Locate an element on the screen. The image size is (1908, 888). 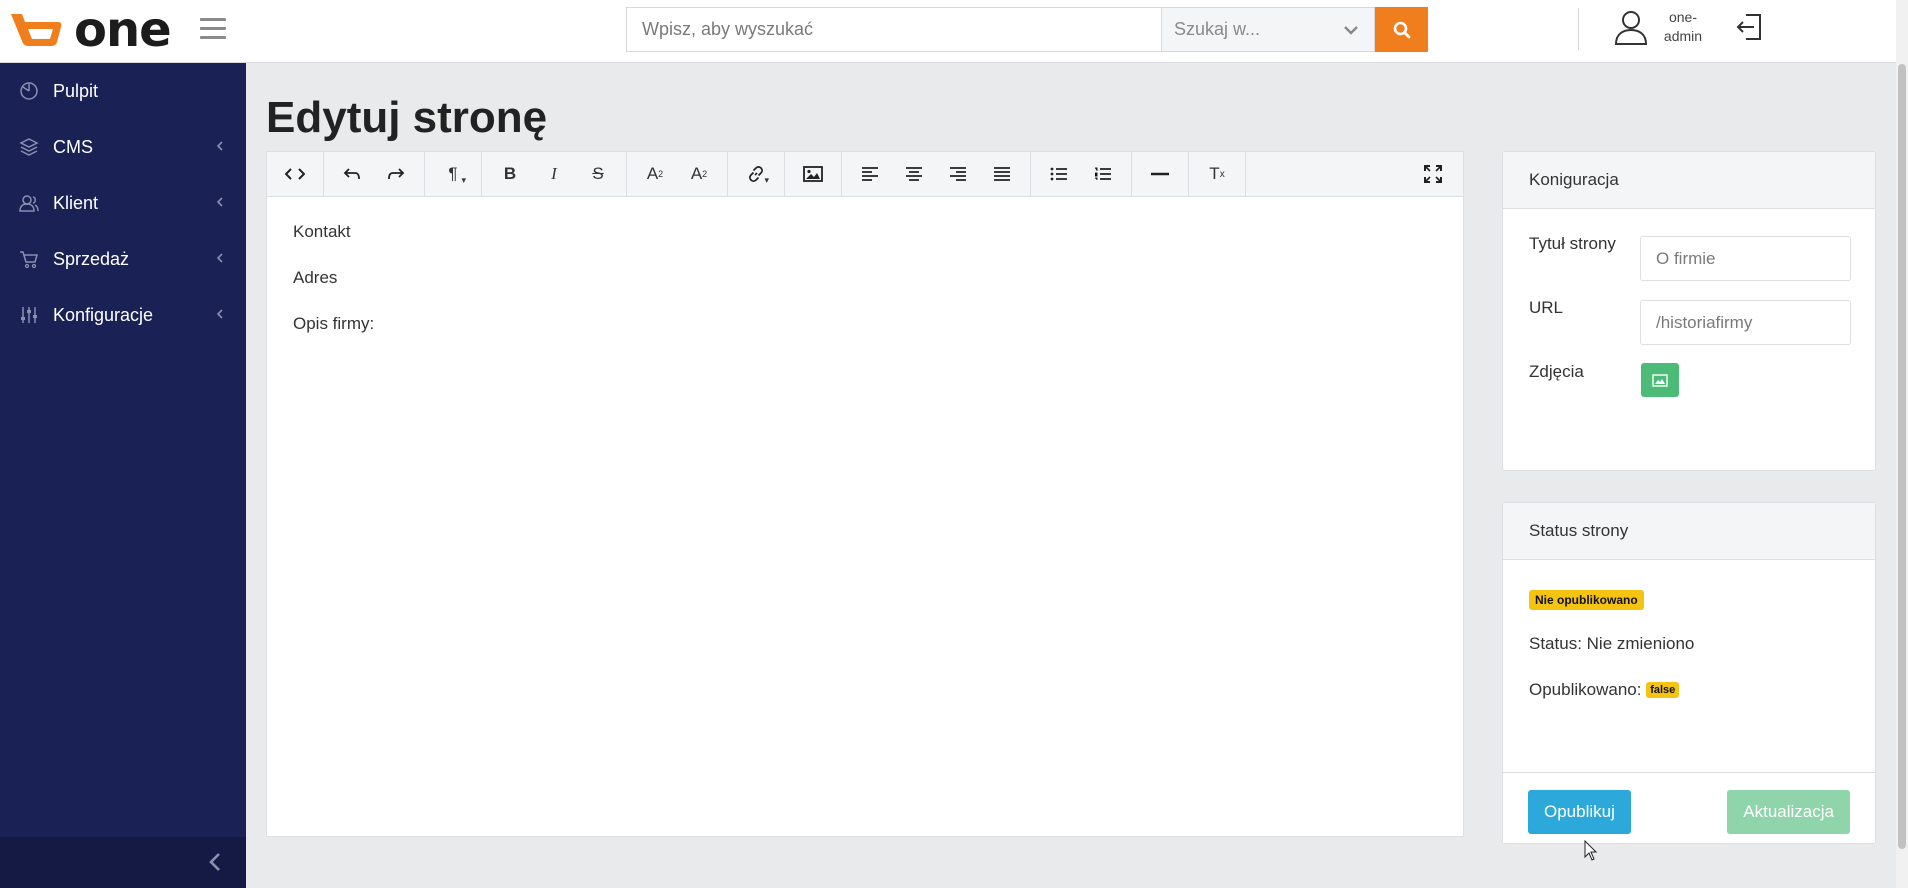
url-label: URL is located at coordinates (1546, 307).